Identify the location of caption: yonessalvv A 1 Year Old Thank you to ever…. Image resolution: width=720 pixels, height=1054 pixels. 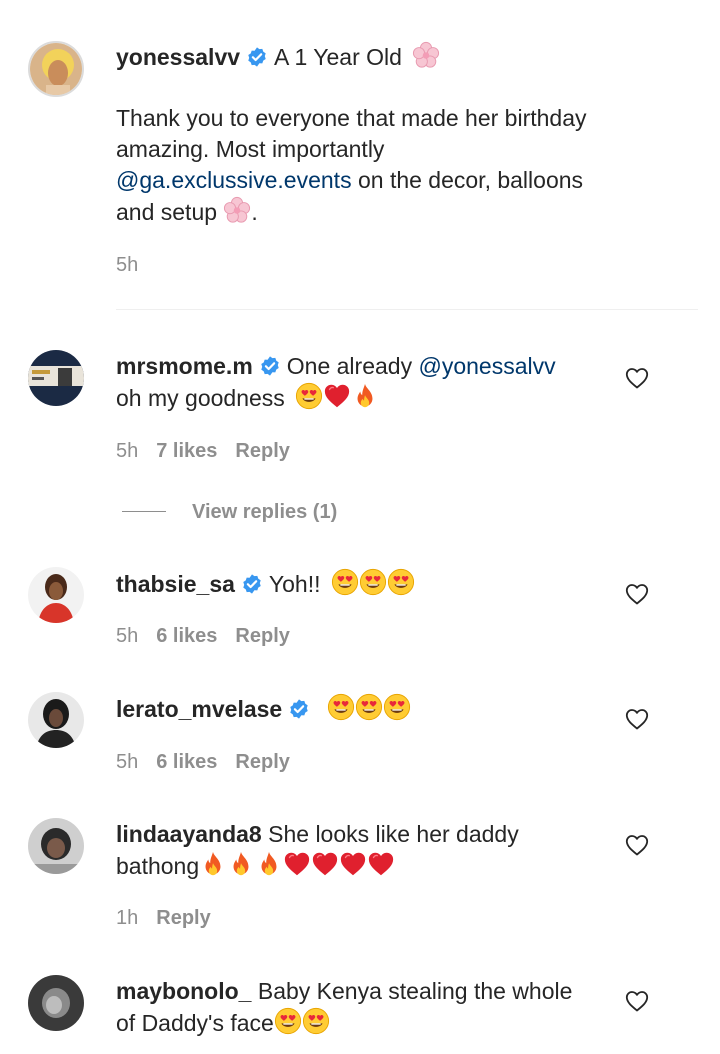
(378, 134).